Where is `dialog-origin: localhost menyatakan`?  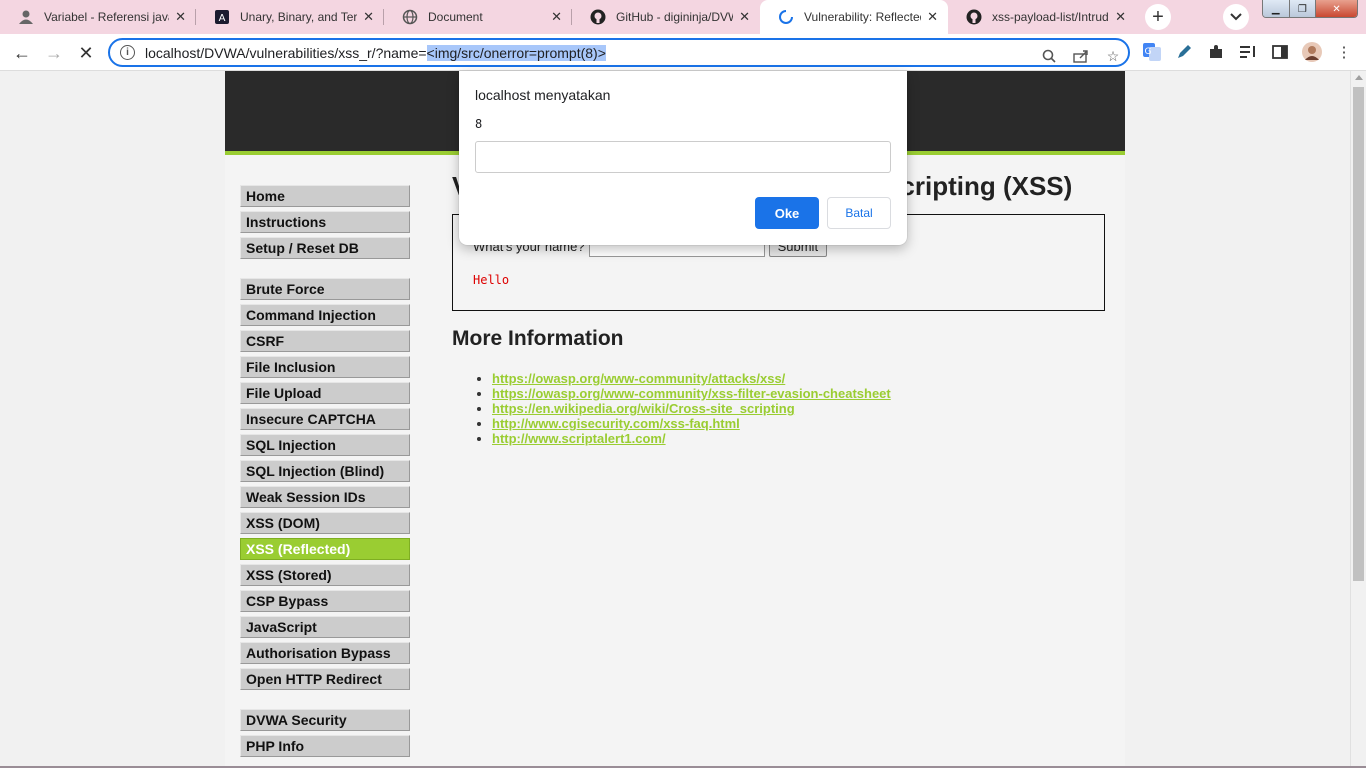
dialog-origin: localhost menyatakan is located at coordinates (543, 95).